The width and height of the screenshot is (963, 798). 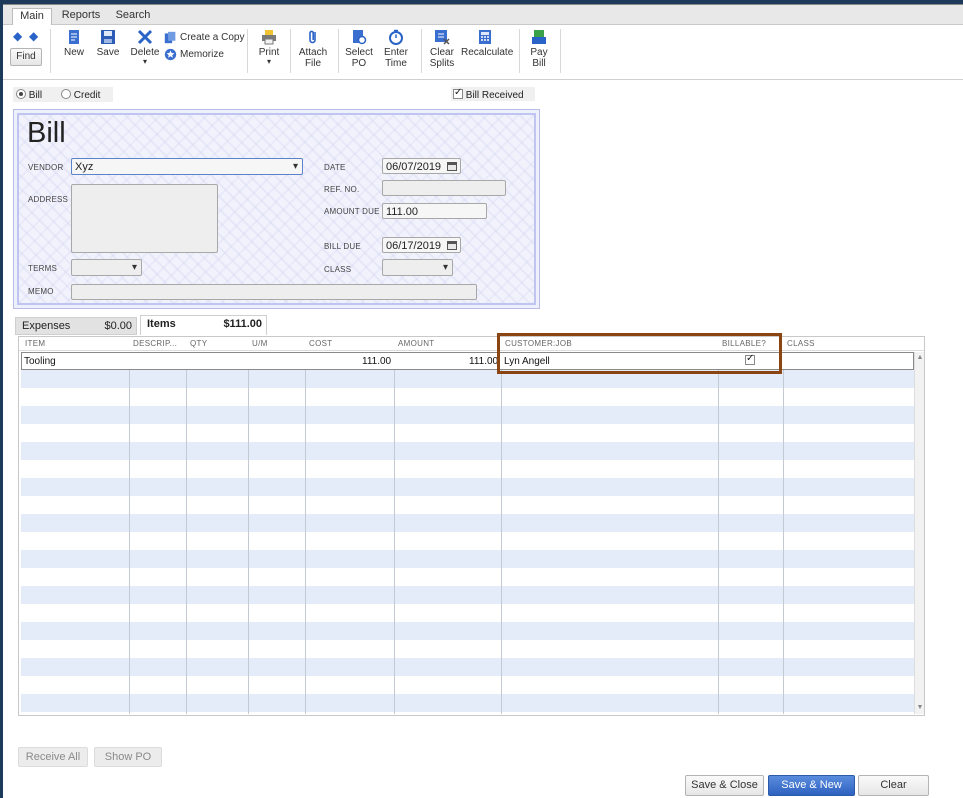 What do you see at coordinates (202, 54) in the screenshot?
I see `memorize-label: Memorize` at bounding box center [202, 54].